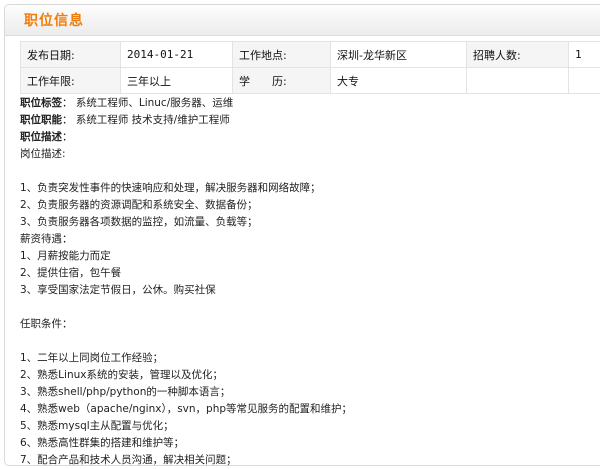 The width and height of the screenshot is (600, 469). I want to click on experience-label: 工作年限:, so click(71, 81).